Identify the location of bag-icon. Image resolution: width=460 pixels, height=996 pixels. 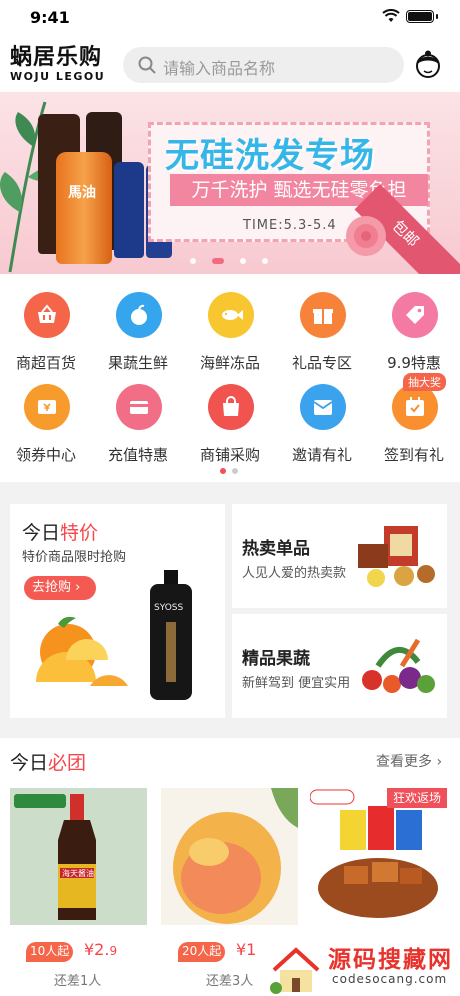
(231, 406).